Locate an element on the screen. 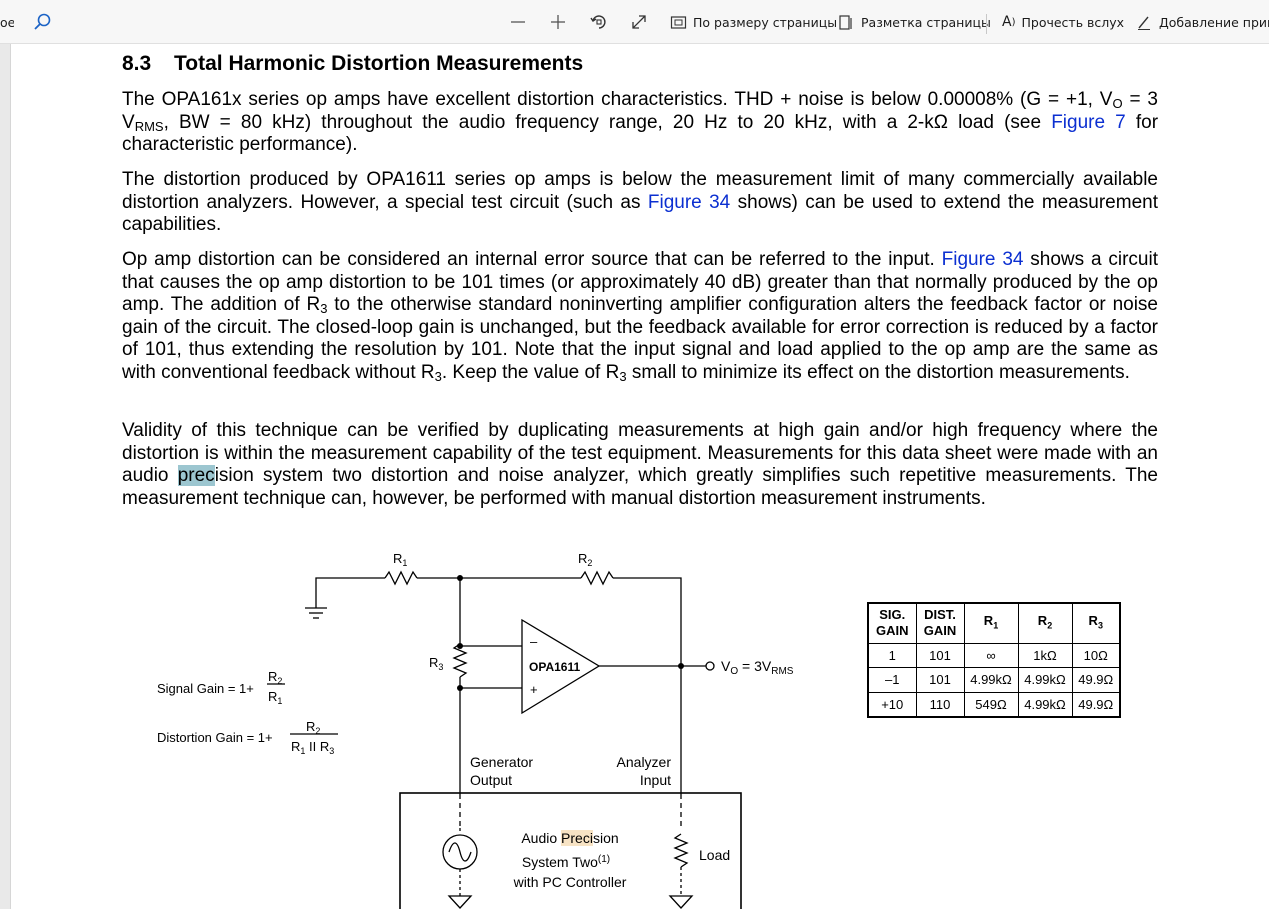 This screenshot has width=1269, height=909. page-layout-button: Разметка страницы is located at coordinates (914, 22).